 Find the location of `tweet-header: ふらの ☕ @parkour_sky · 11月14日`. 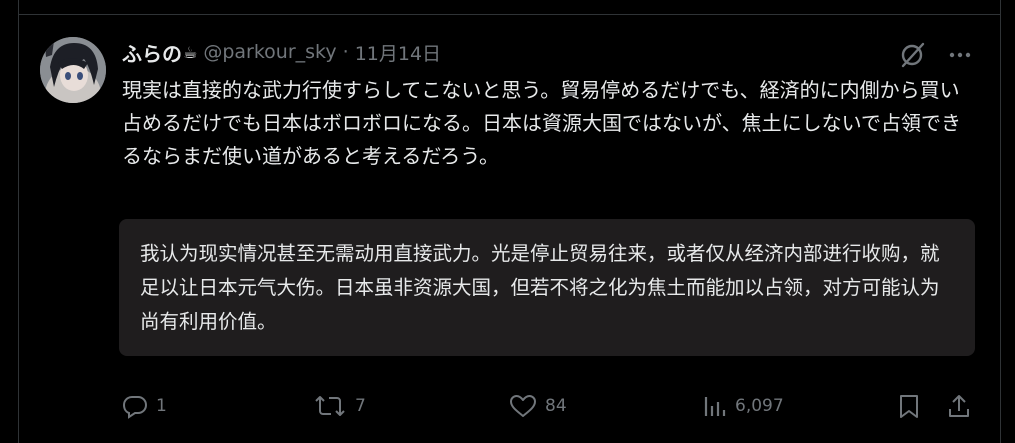

tweet-header: ふらの ☕ @parkour_sky · 11月14日 is located at coordinates (281, 52).